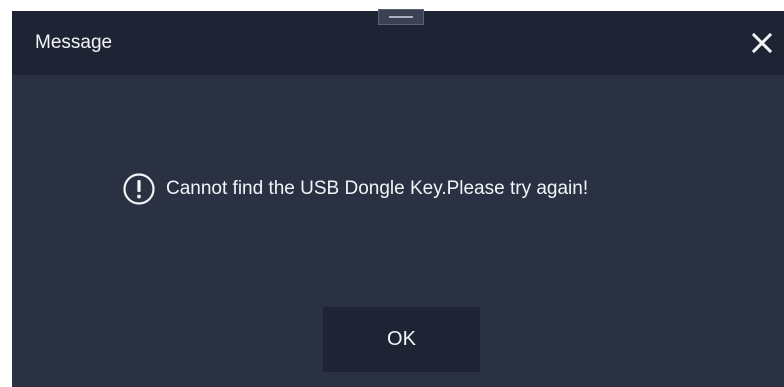 This screenshot has width=784, height=387. I want to click on drag-handle, so click(401, 17).